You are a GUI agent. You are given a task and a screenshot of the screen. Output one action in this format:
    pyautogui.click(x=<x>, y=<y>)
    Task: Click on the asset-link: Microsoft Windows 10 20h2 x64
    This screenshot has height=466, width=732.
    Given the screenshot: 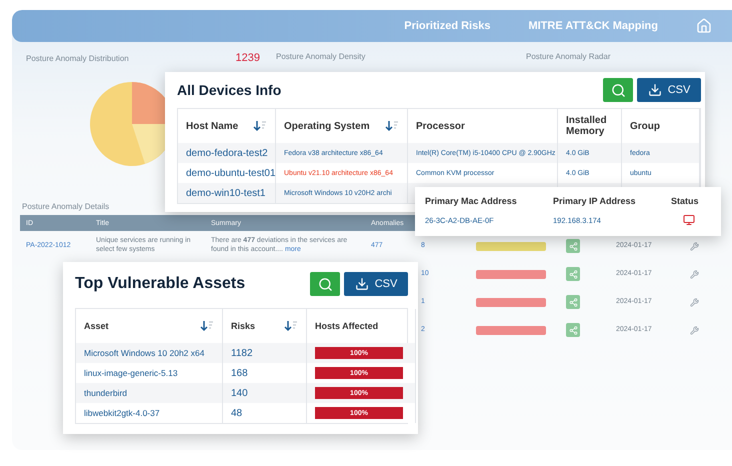 What is the action you would take?
    pyautogui.click(x=149, y=353)
    